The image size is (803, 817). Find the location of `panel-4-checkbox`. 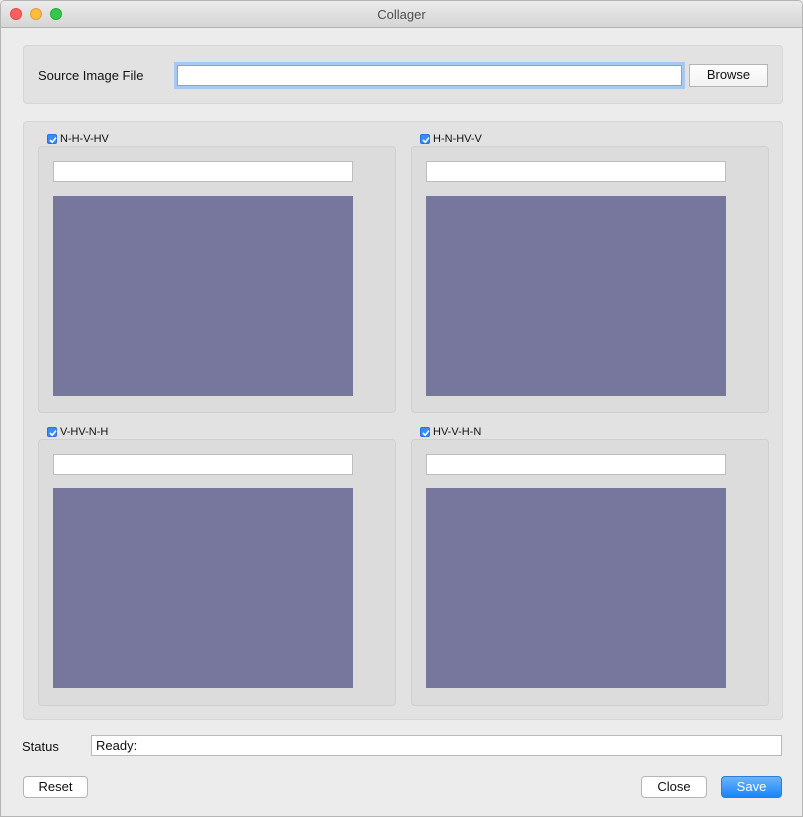

panel-4-checkbox is located at coordinates (425, 432).